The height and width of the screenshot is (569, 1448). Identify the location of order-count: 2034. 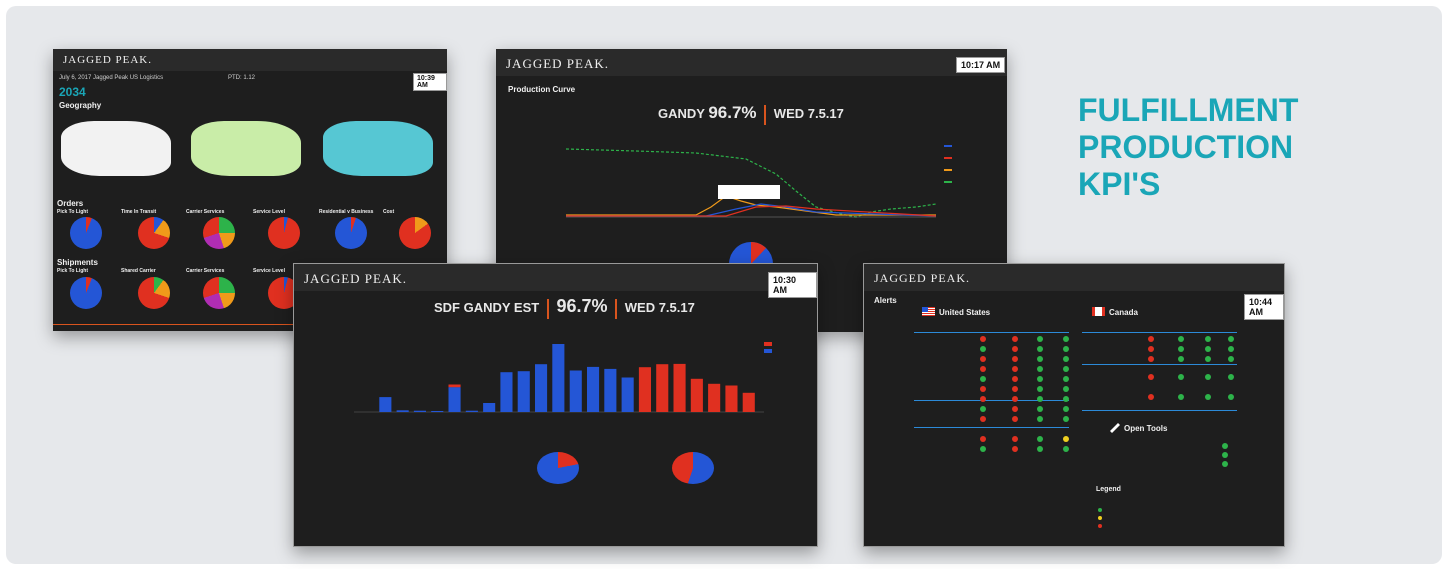
(72, 92).